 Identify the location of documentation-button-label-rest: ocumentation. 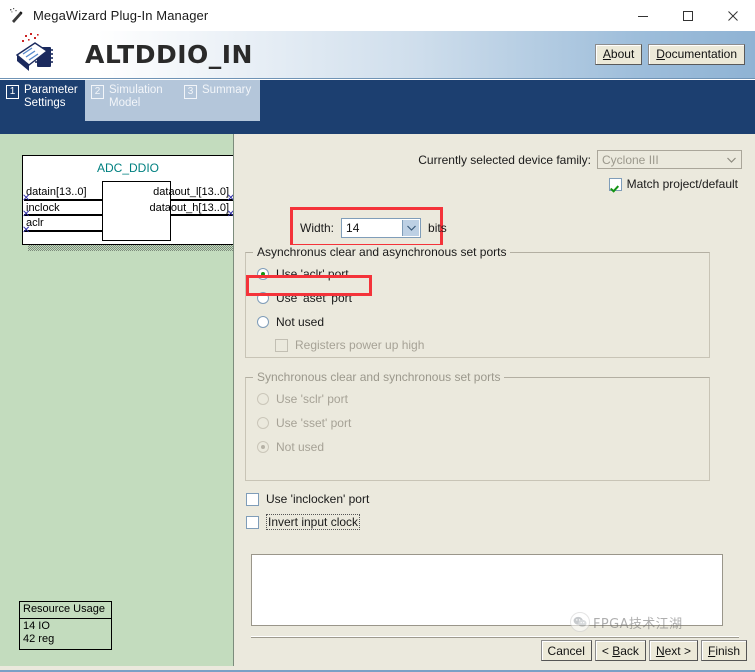
(700, 54).